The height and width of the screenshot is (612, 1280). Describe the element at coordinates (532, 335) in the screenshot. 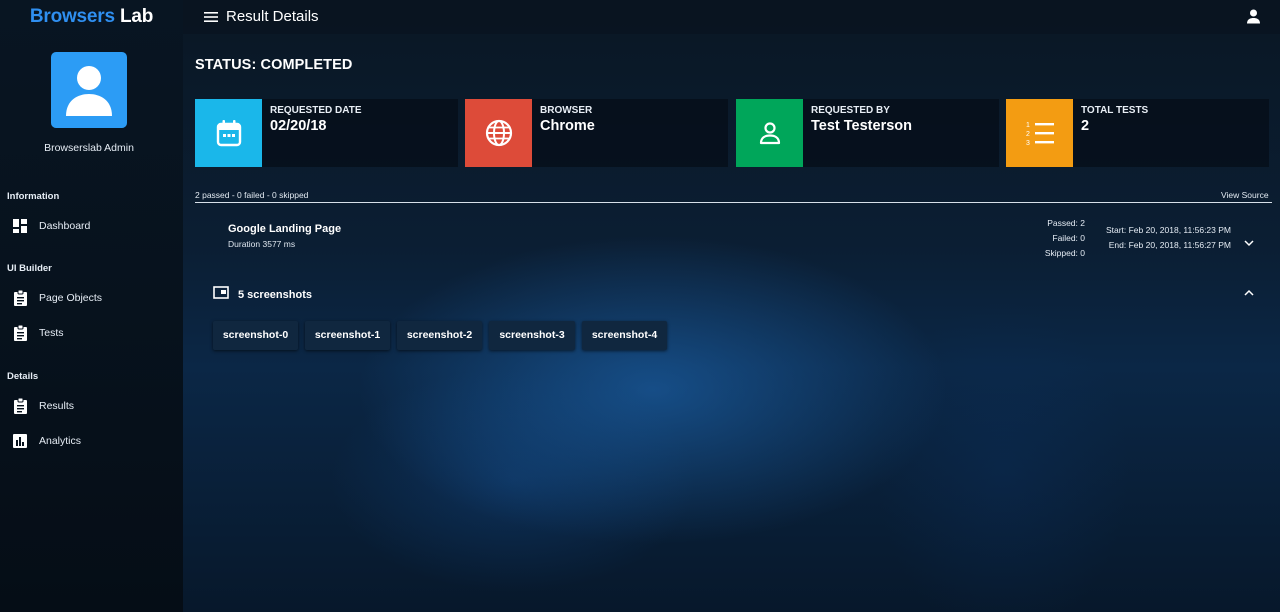

I see `screenshot-button: screenshot-3` at that location.